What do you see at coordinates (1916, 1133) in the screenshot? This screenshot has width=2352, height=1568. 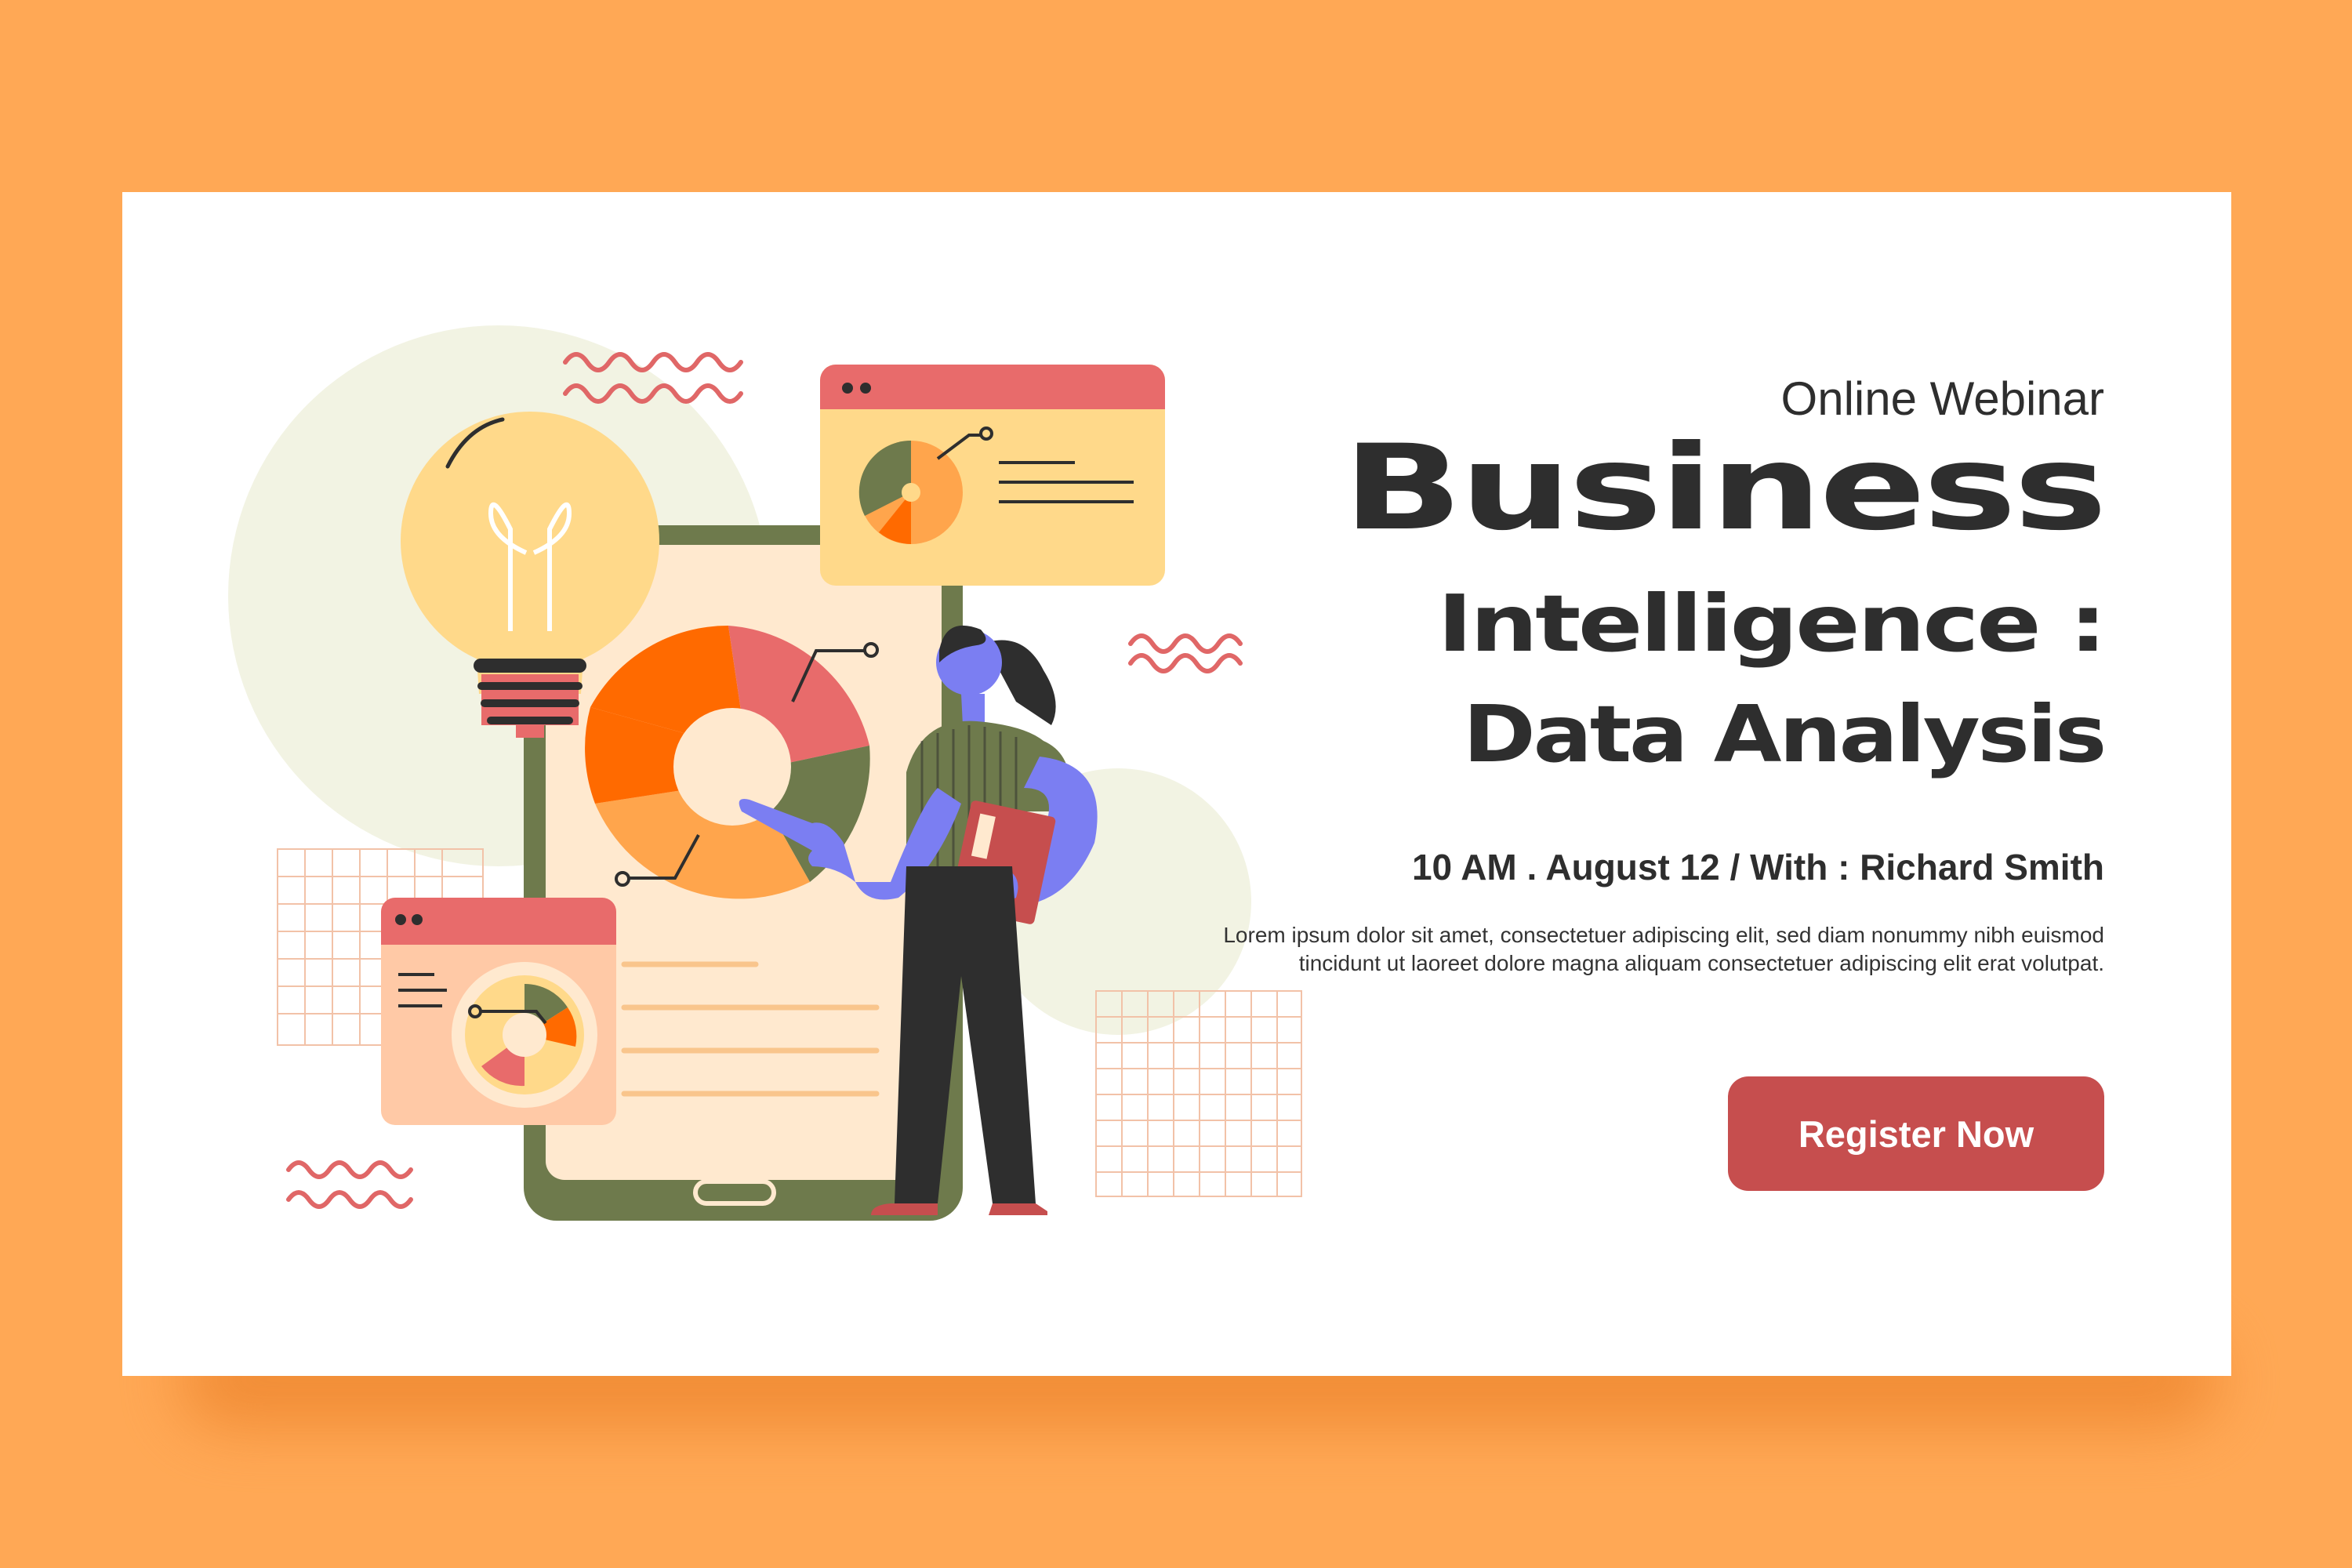 I see `register-now-button: Register Now` at bounding box center [1916, 1133].